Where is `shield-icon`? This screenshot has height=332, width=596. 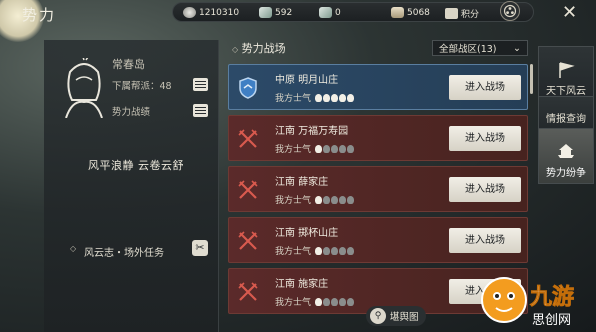 shield-icon is located at coordinates (248, 88).